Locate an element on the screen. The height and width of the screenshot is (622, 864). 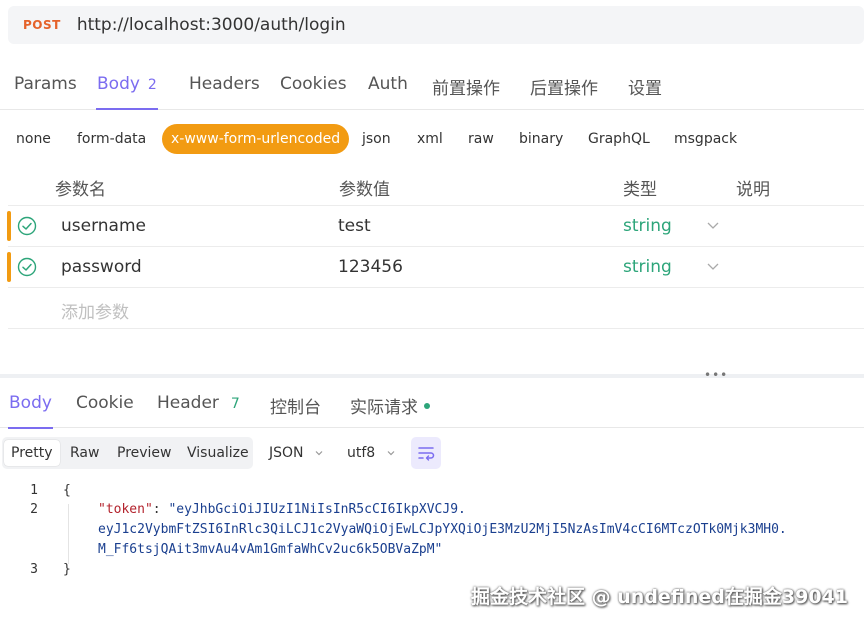
column-header-value: 参数值 is located at coordinates (364, 190).